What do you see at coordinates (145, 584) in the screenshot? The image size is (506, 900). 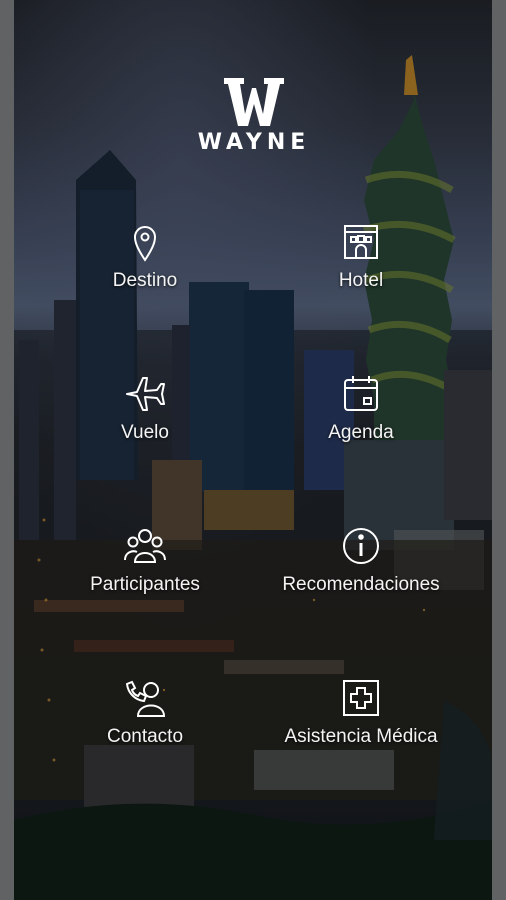 I see `menu-item-label: Participantes` at bounding box center [145, 584].